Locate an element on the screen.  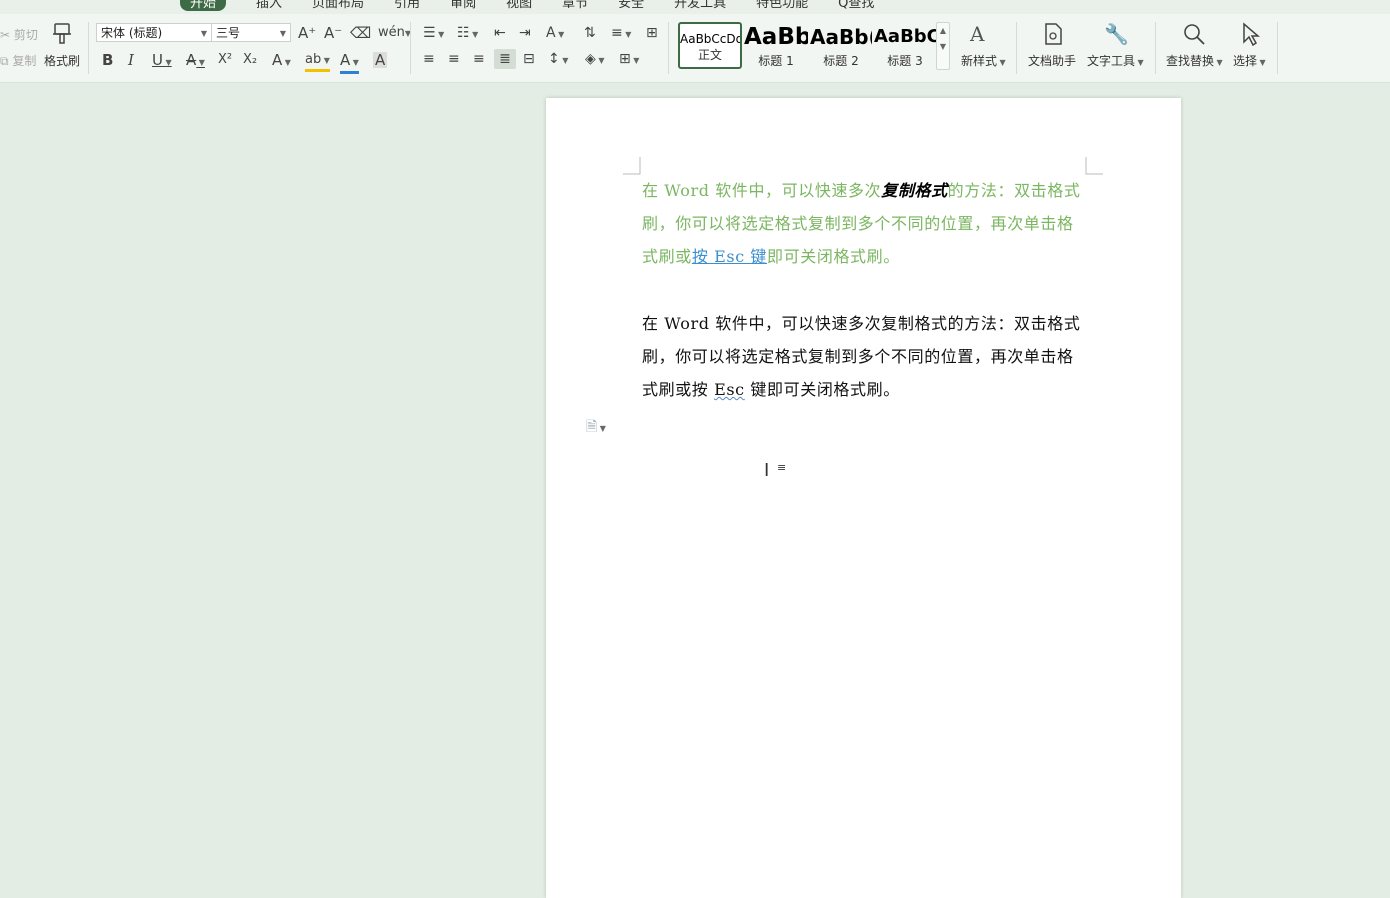
styles-gallery-scroll: ▲ ▼ is located at coordinates (943, 46).